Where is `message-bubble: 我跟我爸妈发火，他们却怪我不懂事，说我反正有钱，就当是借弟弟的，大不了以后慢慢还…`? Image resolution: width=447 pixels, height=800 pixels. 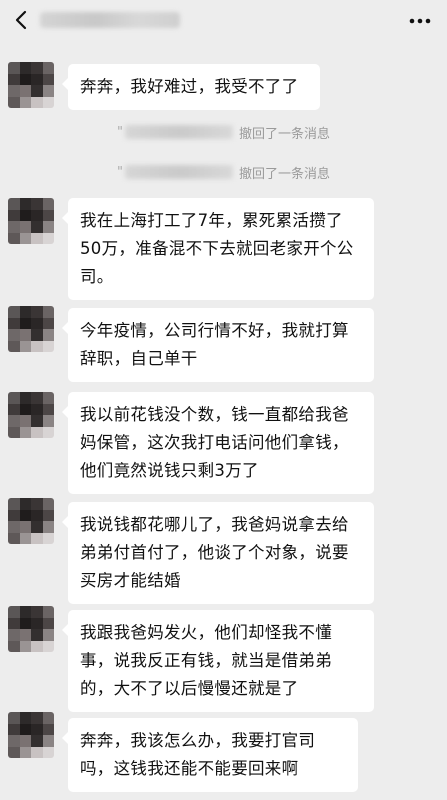 message-bubble: 我跟我爸妈发火，他们却怪我不懂事，说我反正有钱，就当是借弟弟的，大不了以后慢慢还… is located at coordinates (218, 661).